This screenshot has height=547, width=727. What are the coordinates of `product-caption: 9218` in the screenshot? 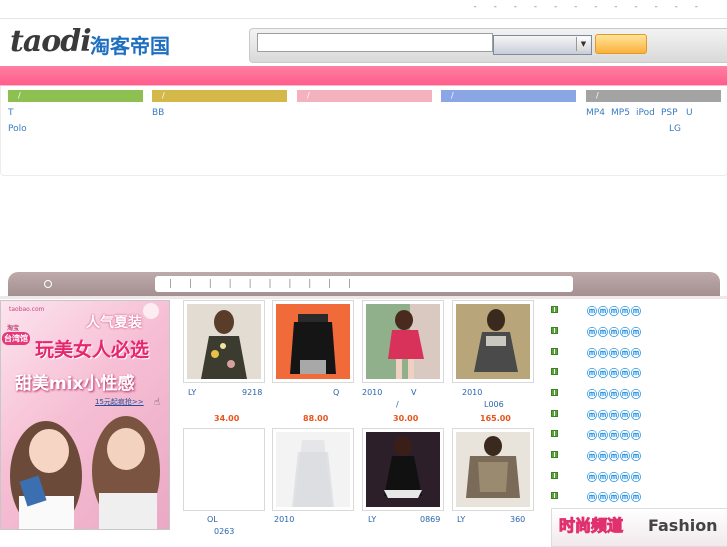 It's located at (252, 392).